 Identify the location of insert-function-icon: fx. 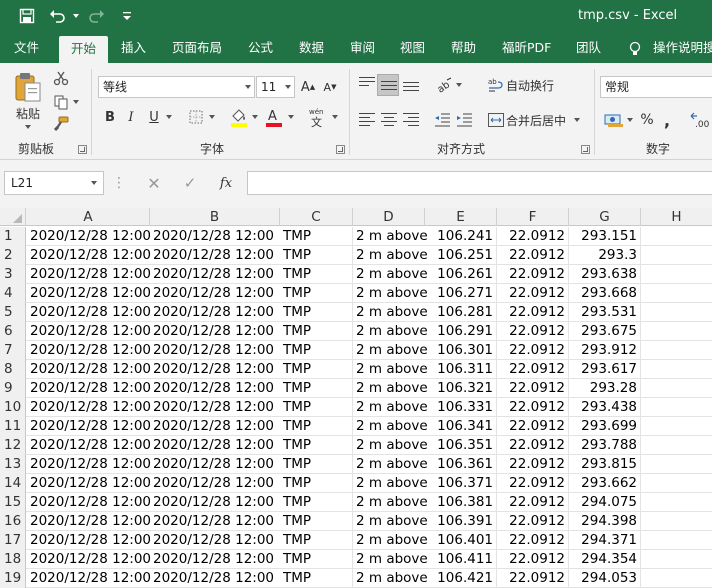
(226, 183).